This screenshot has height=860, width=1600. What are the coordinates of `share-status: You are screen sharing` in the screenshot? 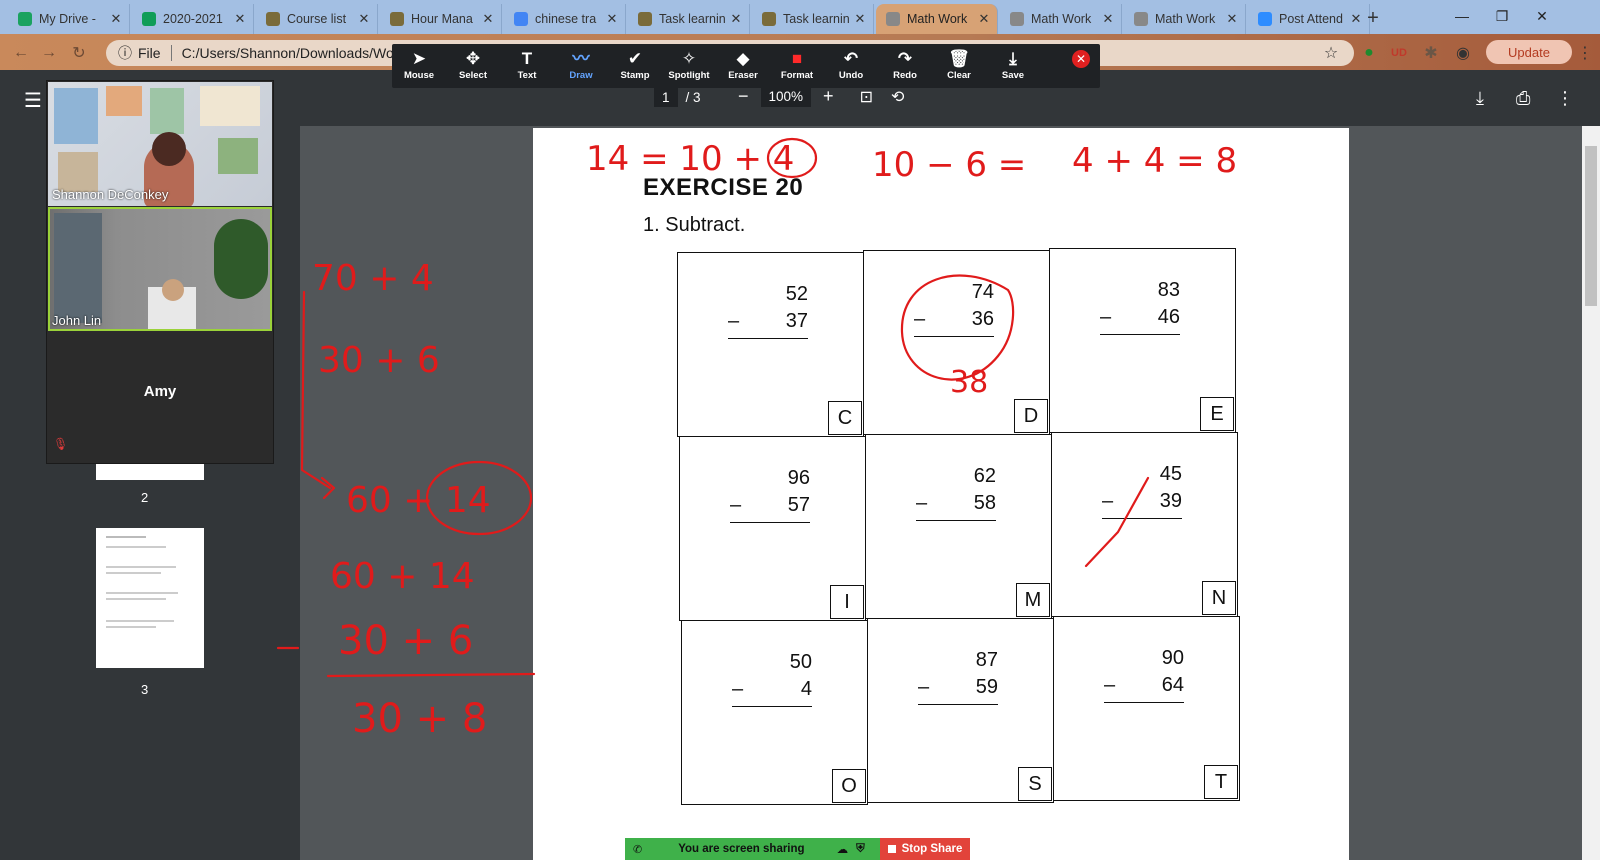 It's located at (741, 849).